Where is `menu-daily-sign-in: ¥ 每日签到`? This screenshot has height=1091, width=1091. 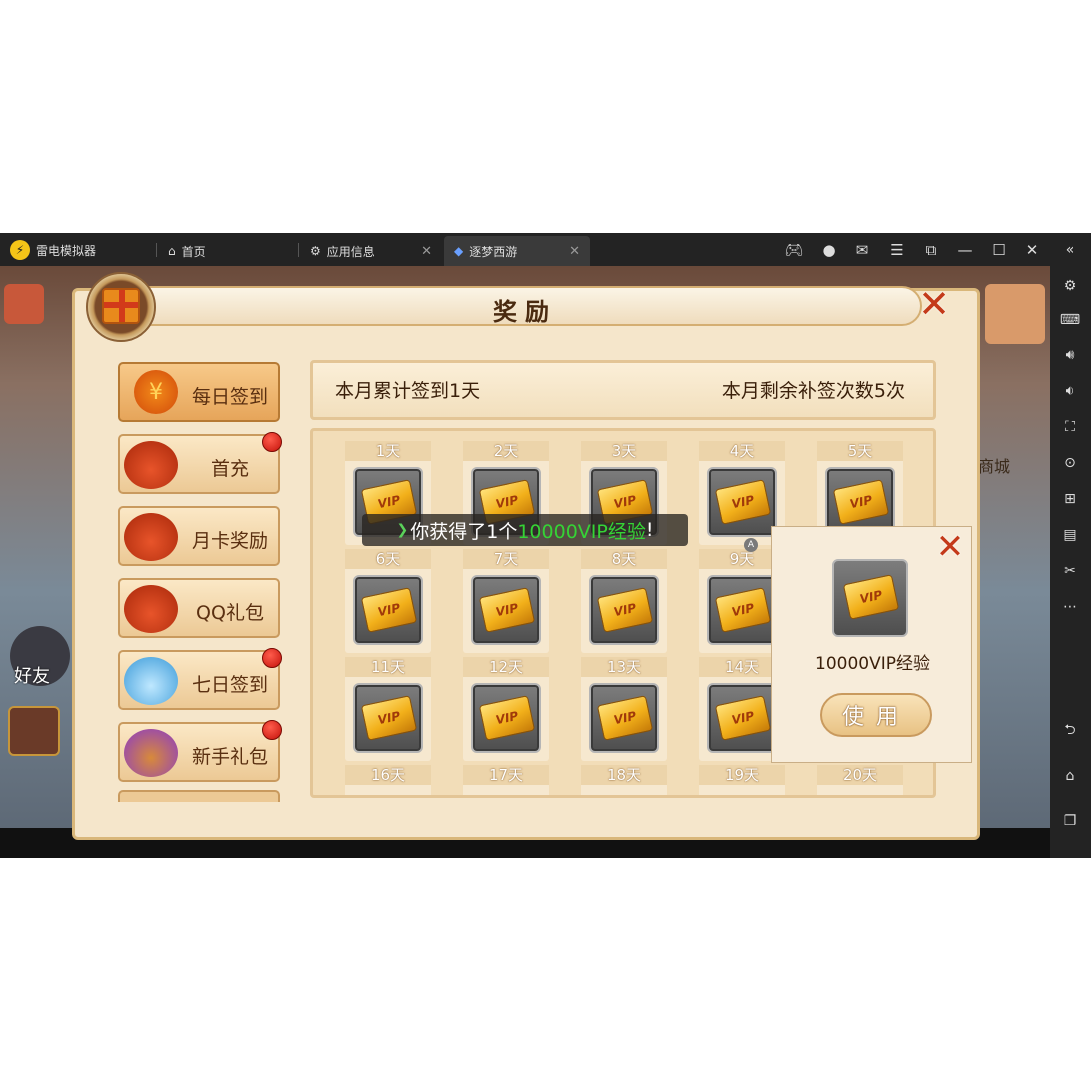
menu-daily-sign-in: ¥ 每日签到 is located at coordinates (199, 392).